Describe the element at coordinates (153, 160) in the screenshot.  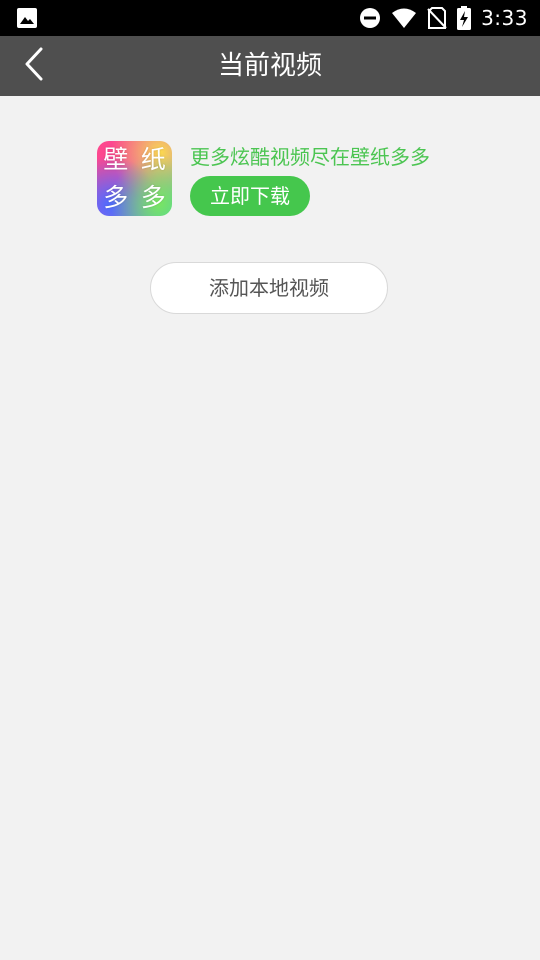
I see `logo-char: 纸` at that location.